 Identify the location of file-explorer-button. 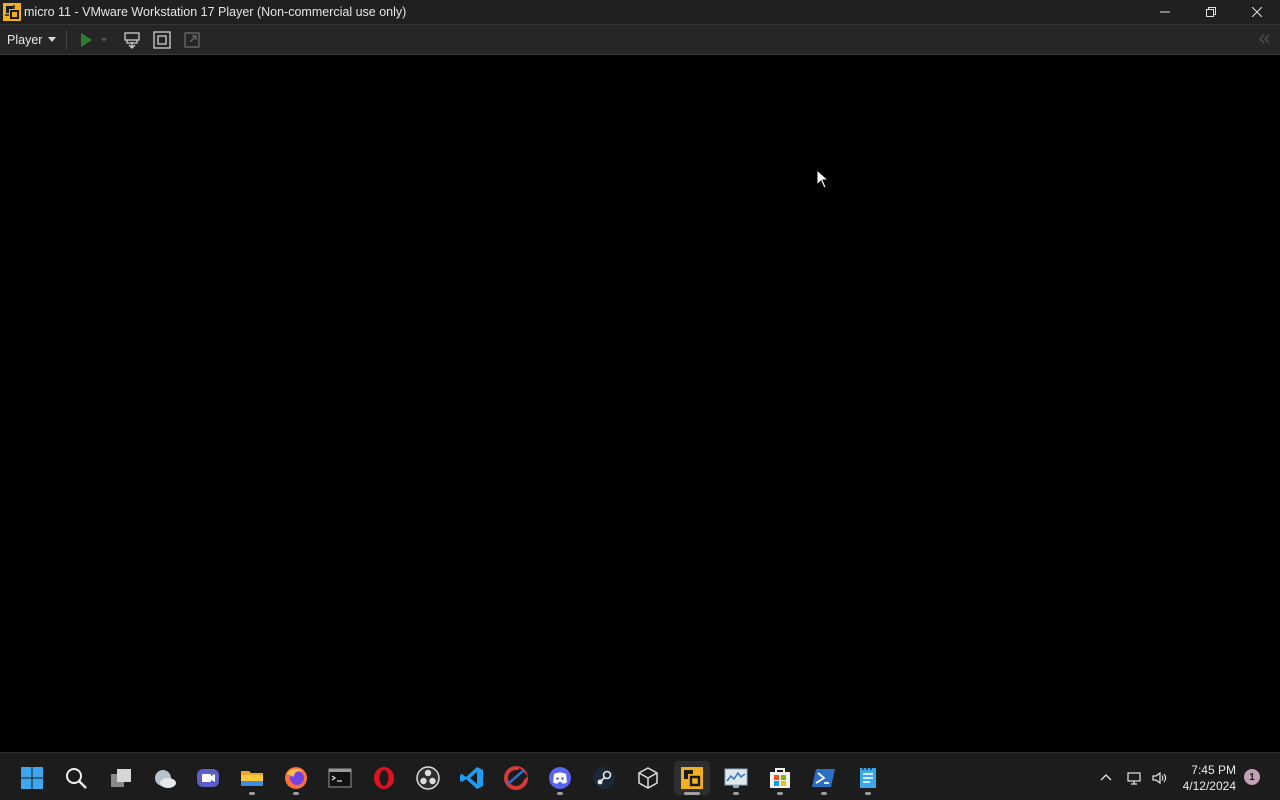
(252, 778).